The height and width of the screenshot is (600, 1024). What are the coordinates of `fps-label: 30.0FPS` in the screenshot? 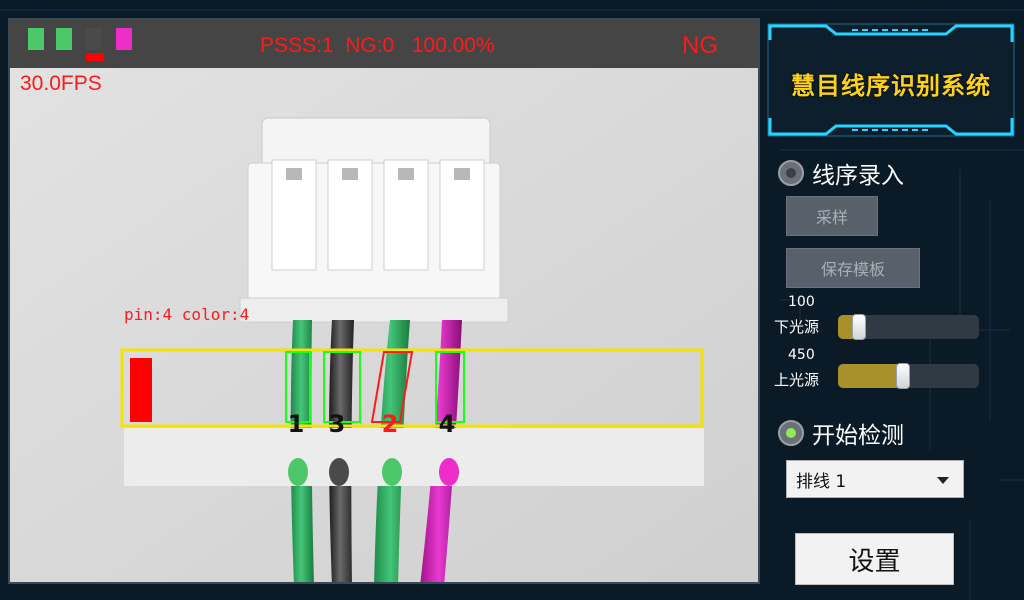 It's located at (61, 83).